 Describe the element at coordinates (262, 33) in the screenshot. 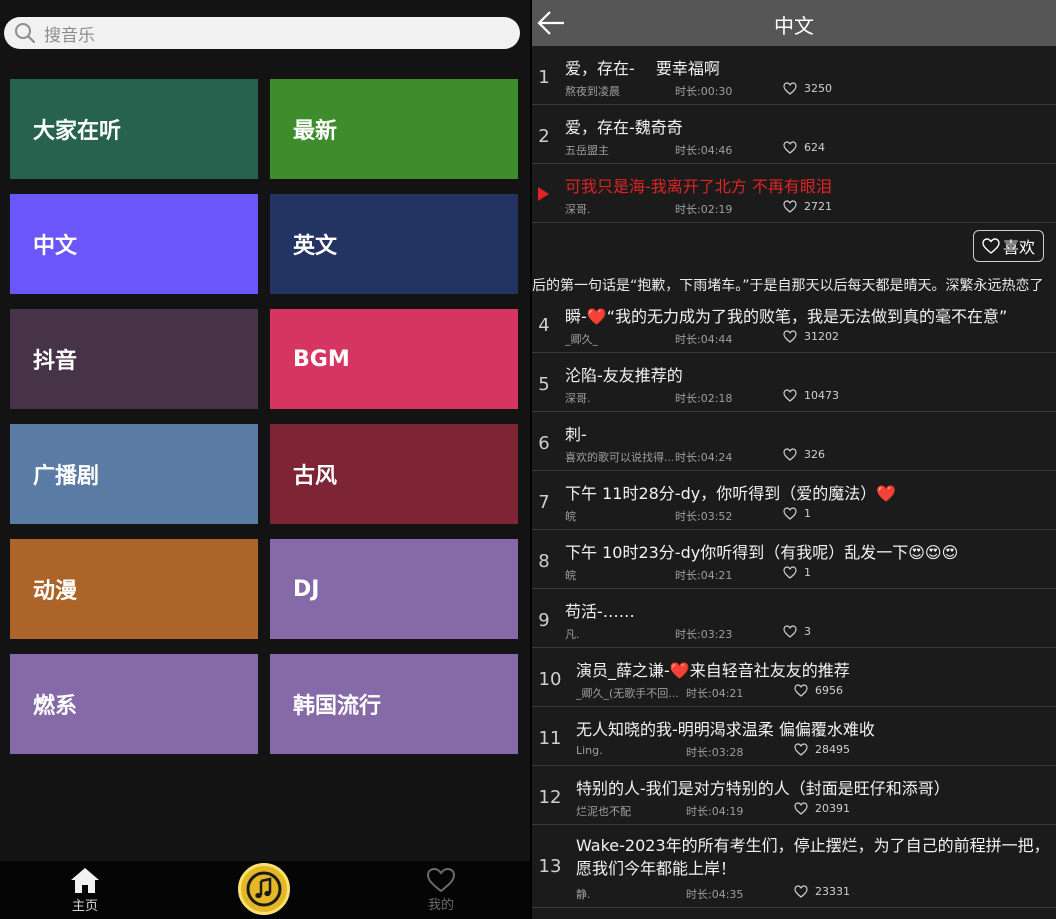

I see `search-input: 搜音乐` at that location.